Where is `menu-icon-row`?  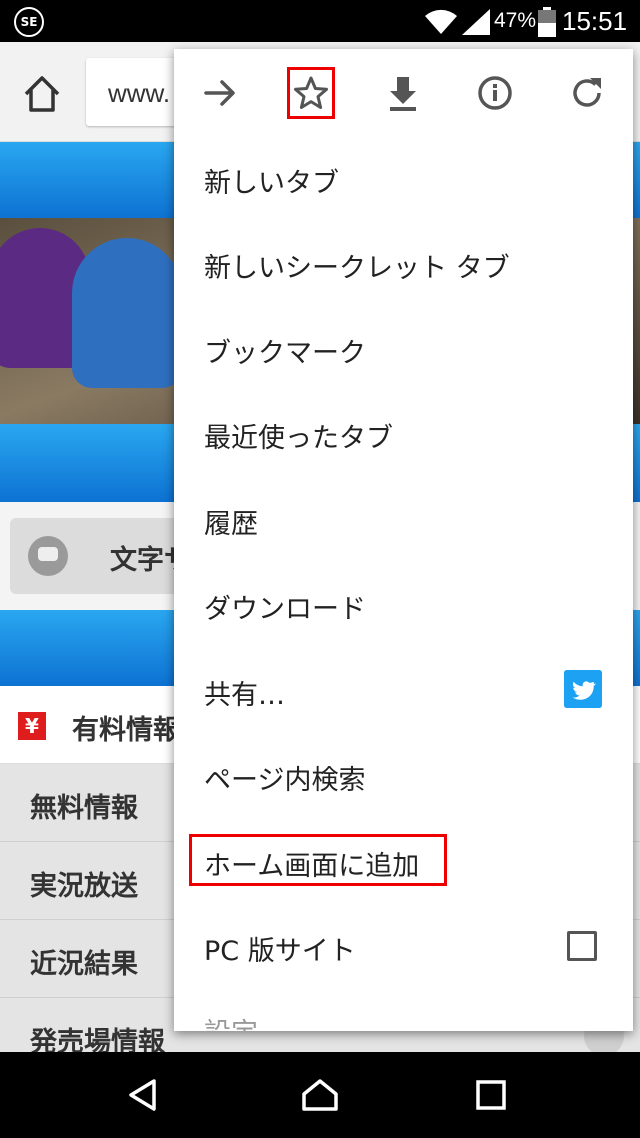 menu-icon-row is located at coordinates (403, 93).